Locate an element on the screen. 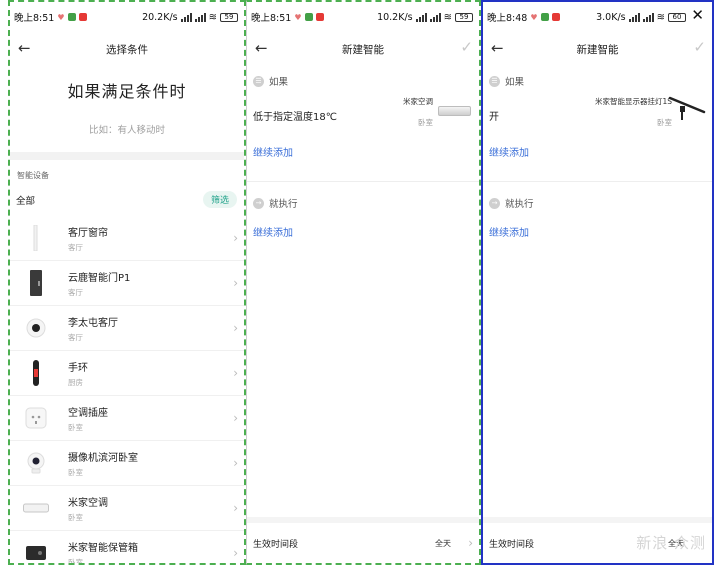 The image size is (720, 565). condition-device-name: 米家智能显示器挂灯1S is located at coordinates (633, 101).